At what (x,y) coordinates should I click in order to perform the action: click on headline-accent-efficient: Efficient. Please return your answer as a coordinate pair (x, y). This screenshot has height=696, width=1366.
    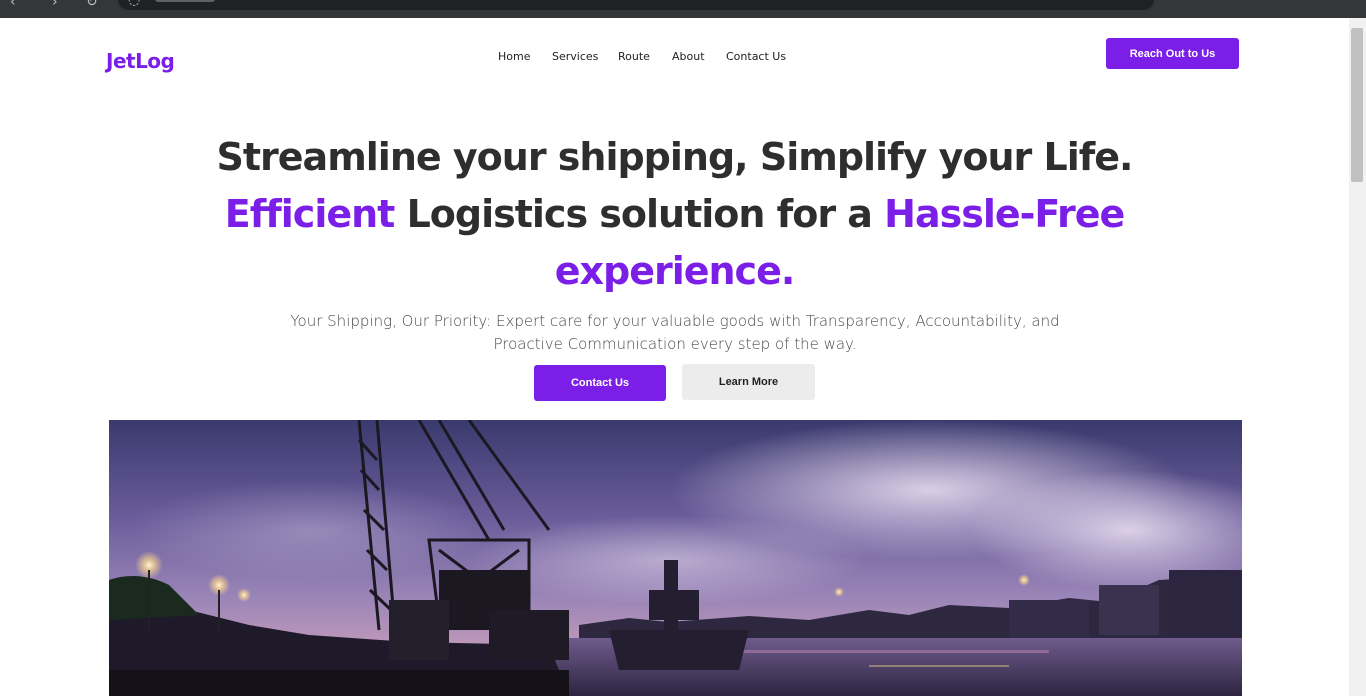
    Looking at the image, I should click on (310, 214).